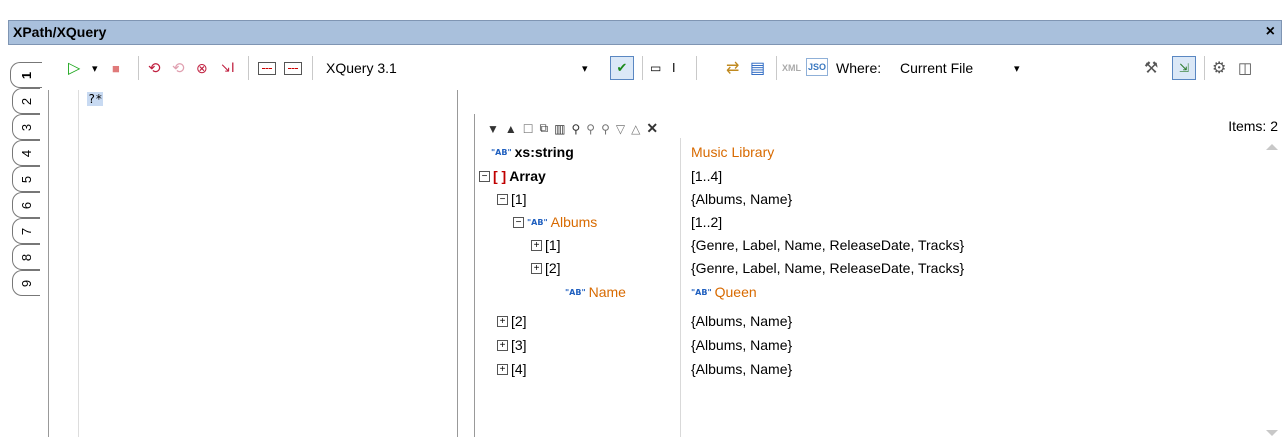 Image resolution: width=1282 pixels, height=437 pixels. I want to click on tab-2: 2, so click(26, 101).